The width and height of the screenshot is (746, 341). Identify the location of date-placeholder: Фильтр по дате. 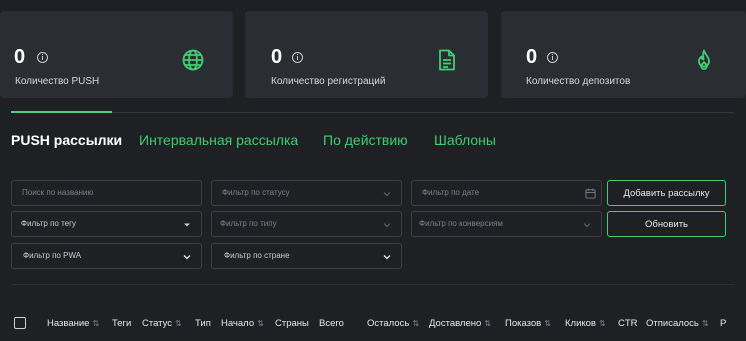
(451, 192).